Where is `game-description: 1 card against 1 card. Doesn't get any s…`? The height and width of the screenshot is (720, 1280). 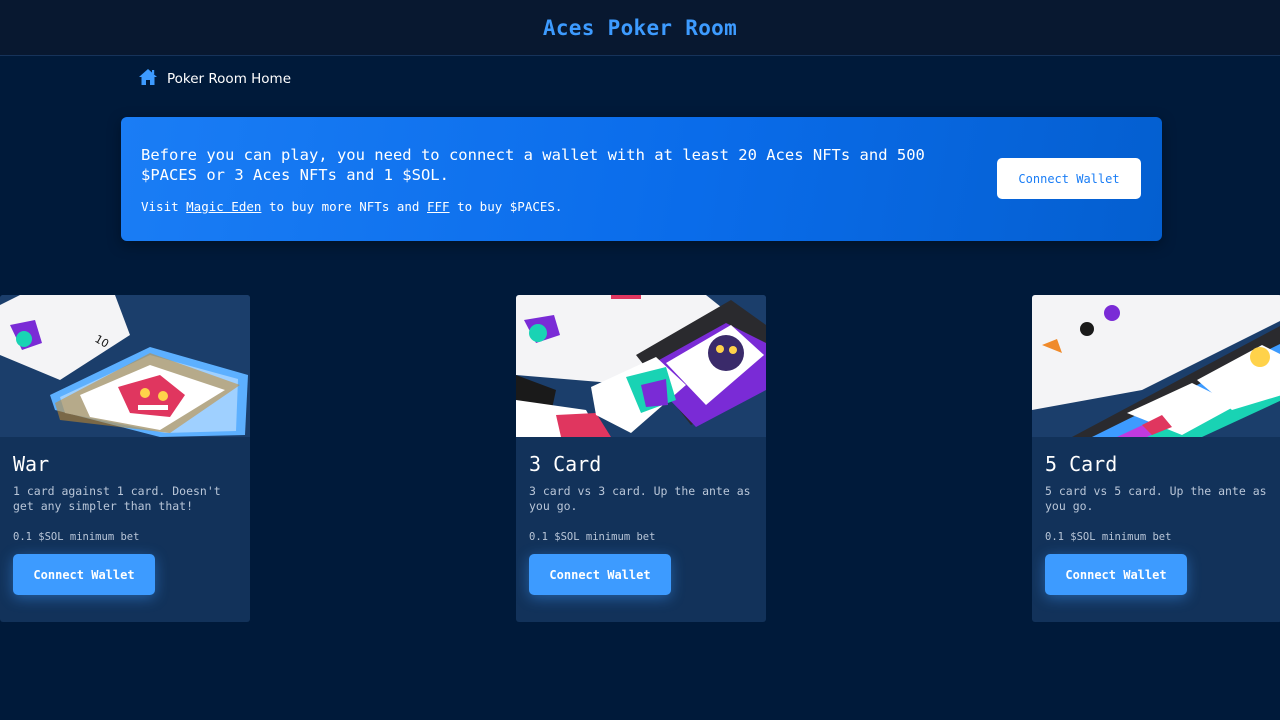
game-description: 1 card against 1 card. Doesn't get any s… is located at coordinates (117, 498).